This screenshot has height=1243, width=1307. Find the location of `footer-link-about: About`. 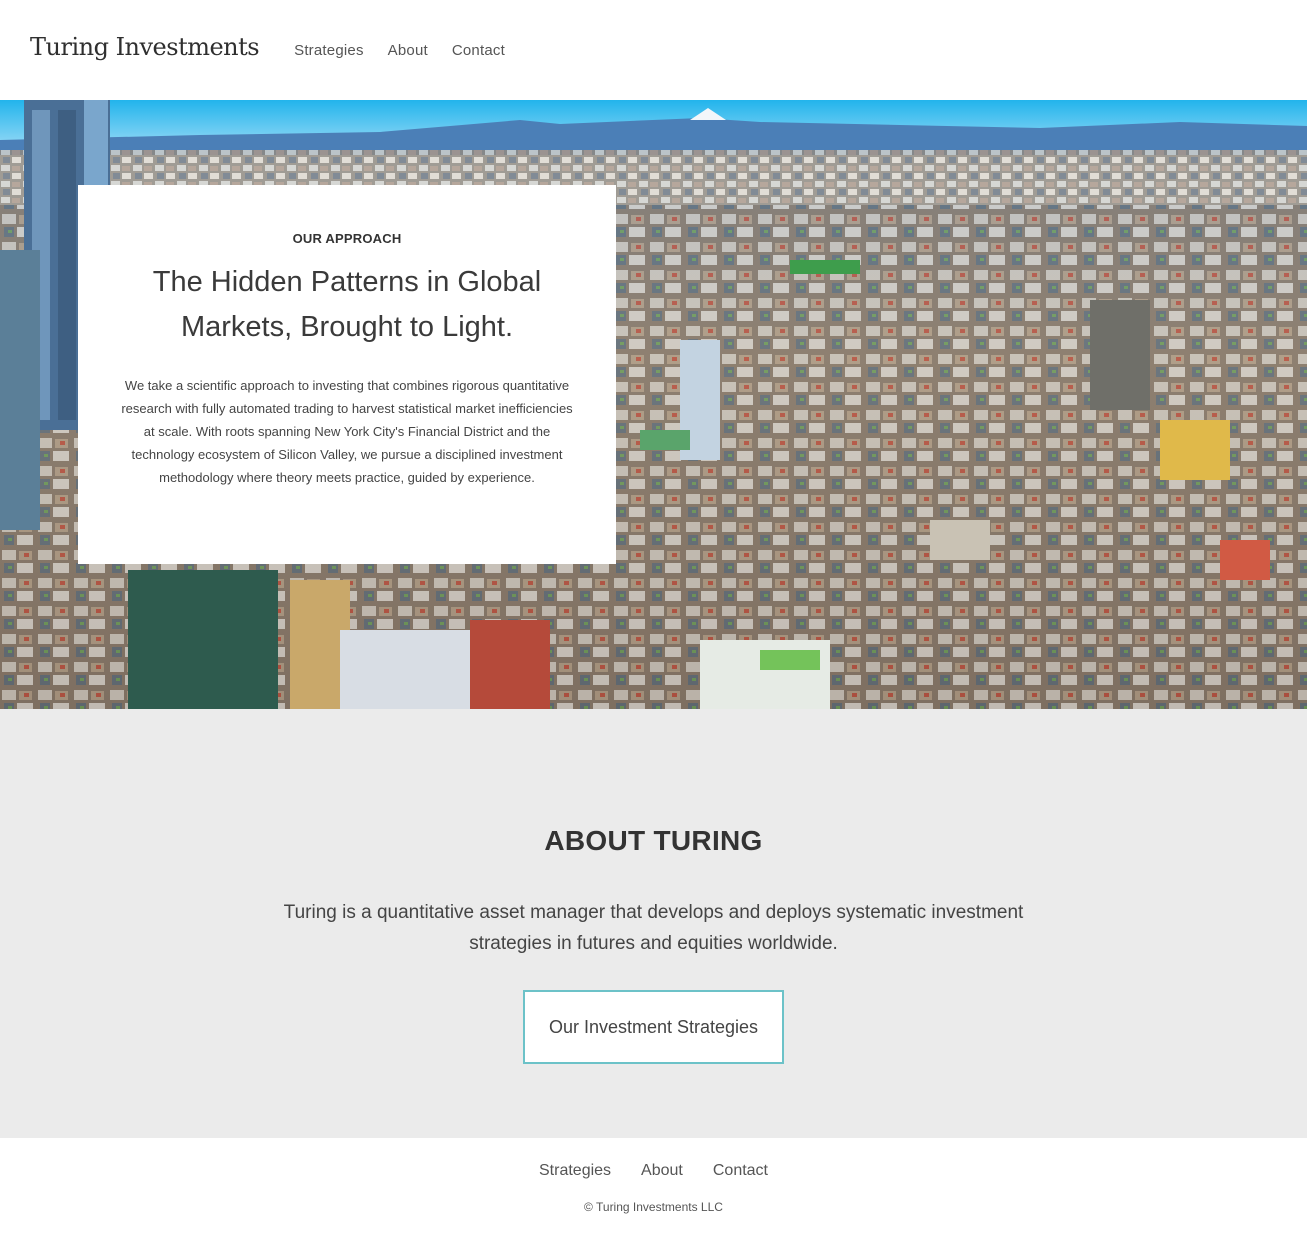

footer-link-about: About is located at coordinates (662, 1171).